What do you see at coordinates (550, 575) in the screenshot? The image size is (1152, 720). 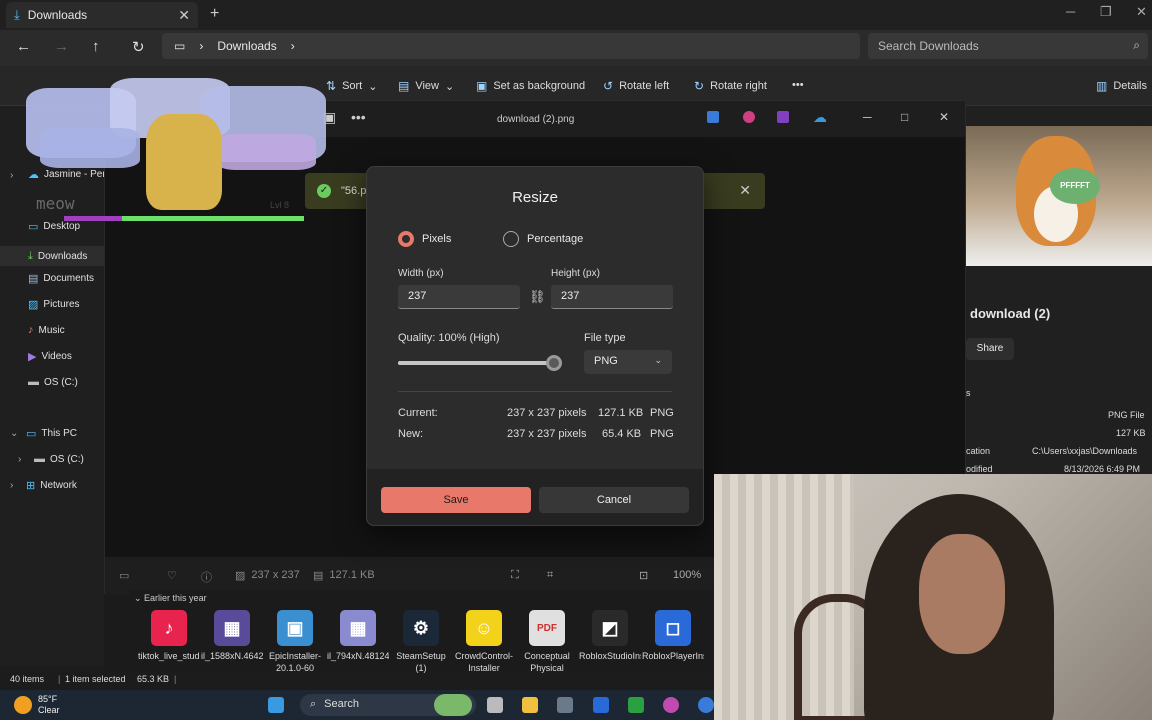 I see `scan-icon: ⌗` at bounding box center [550, 575].